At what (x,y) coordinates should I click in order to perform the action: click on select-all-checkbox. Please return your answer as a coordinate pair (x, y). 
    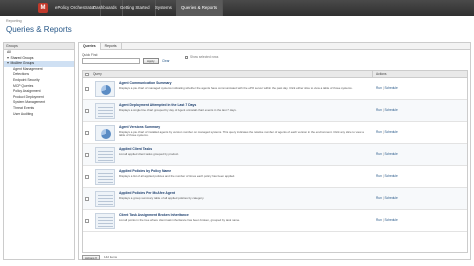
    Looking at the image, I should click on (87, 74).